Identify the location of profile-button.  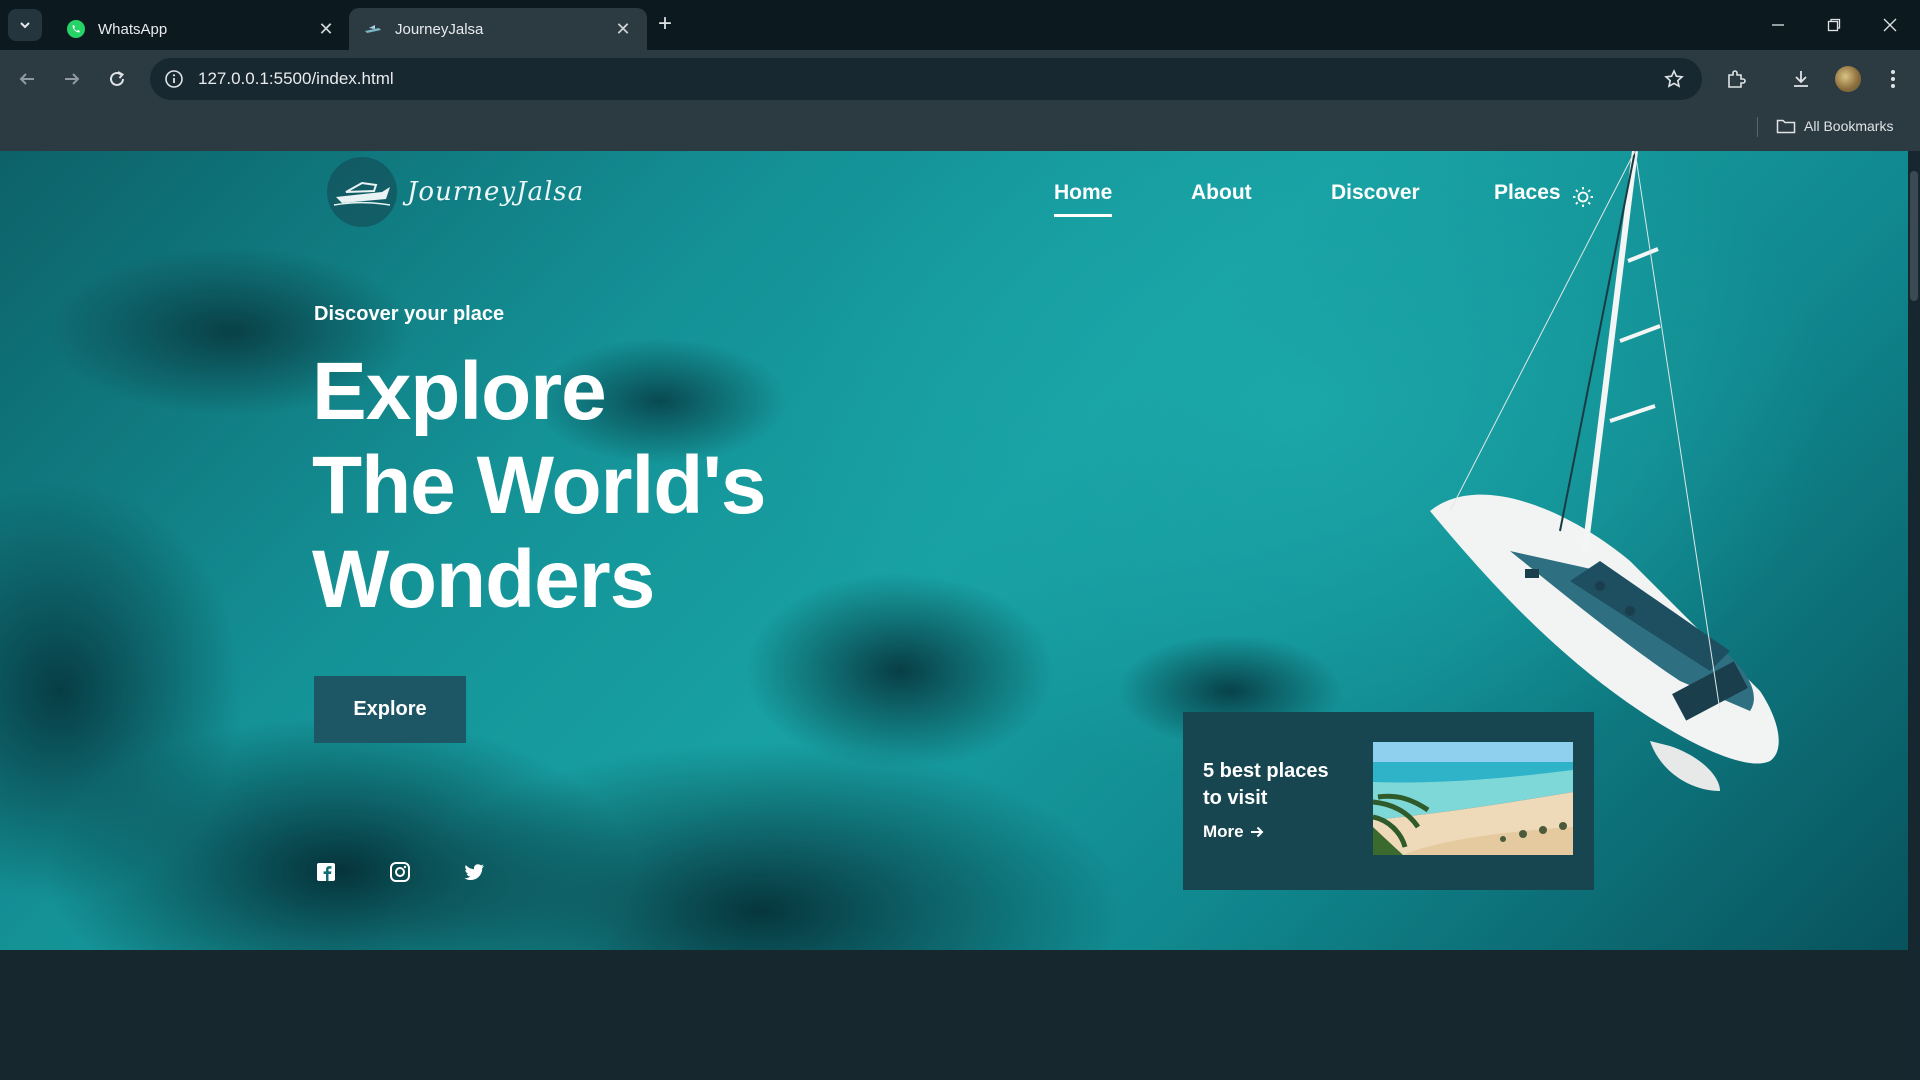
(1848, 79).